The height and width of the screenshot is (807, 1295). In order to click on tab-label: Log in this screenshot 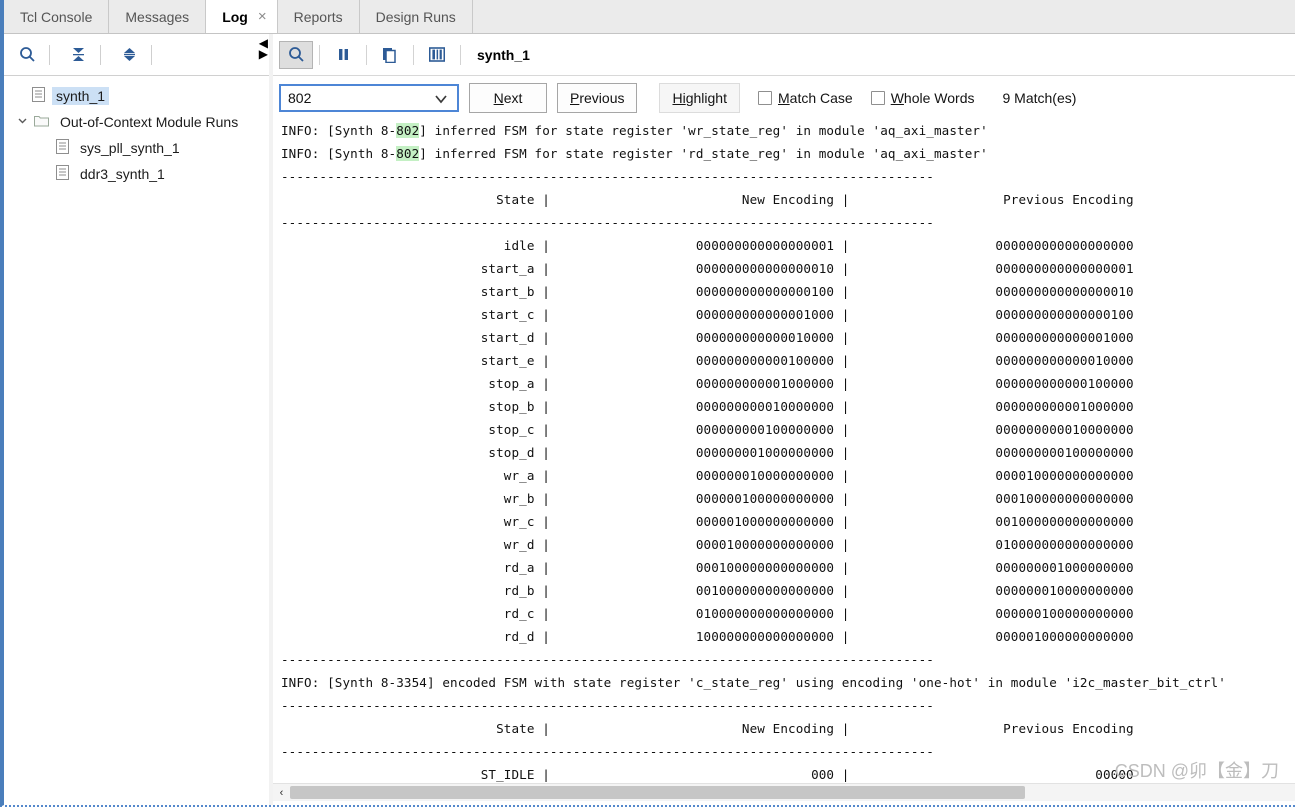, I will do `click(235, 16)`.